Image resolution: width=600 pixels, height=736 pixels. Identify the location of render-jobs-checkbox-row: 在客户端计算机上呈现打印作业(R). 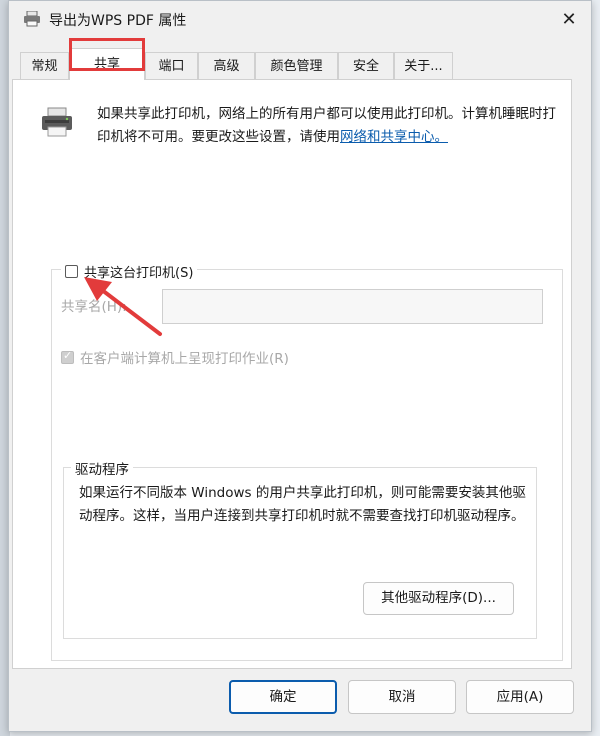
(175, 357).